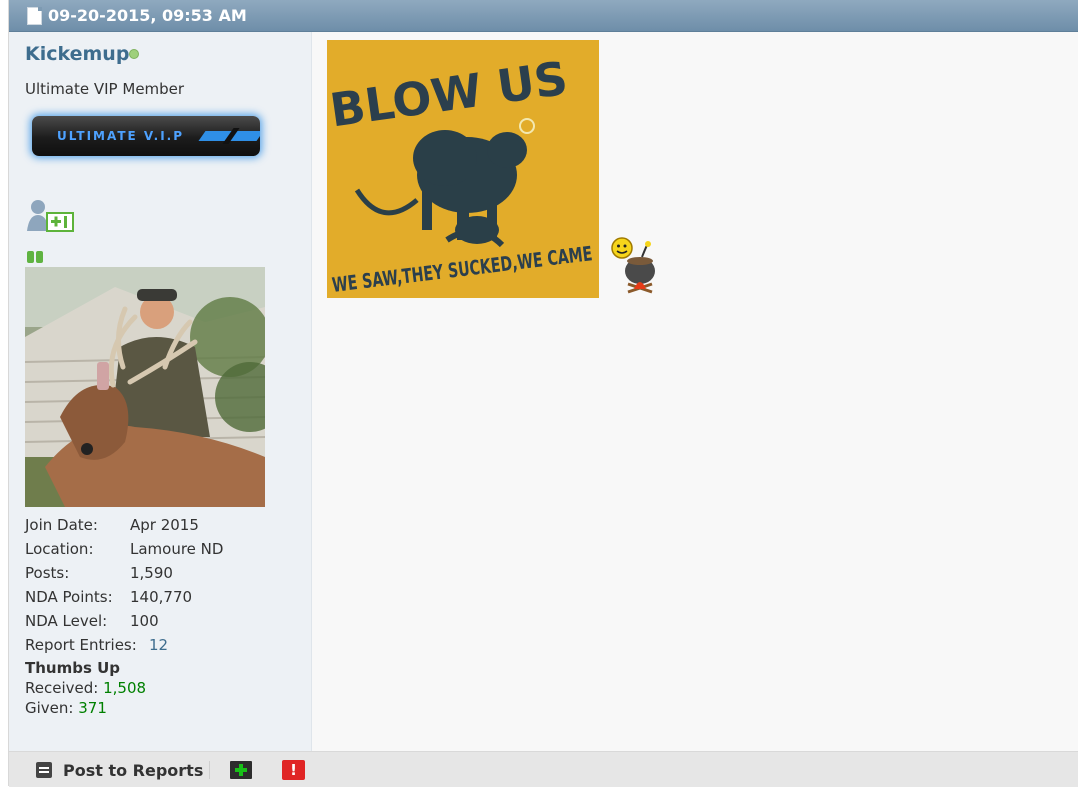  What do you see at coordinates (49, 708) in the screenshot?
I see `thumbs-given-label: Given:` at bounding box center [49, 708].